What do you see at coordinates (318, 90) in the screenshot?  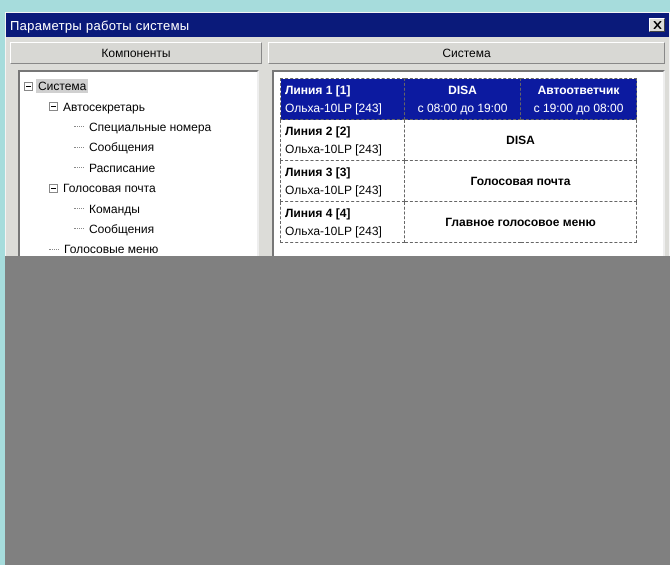 I see `line-name: Линия 1 [1]` at bounding box center [318, 90].